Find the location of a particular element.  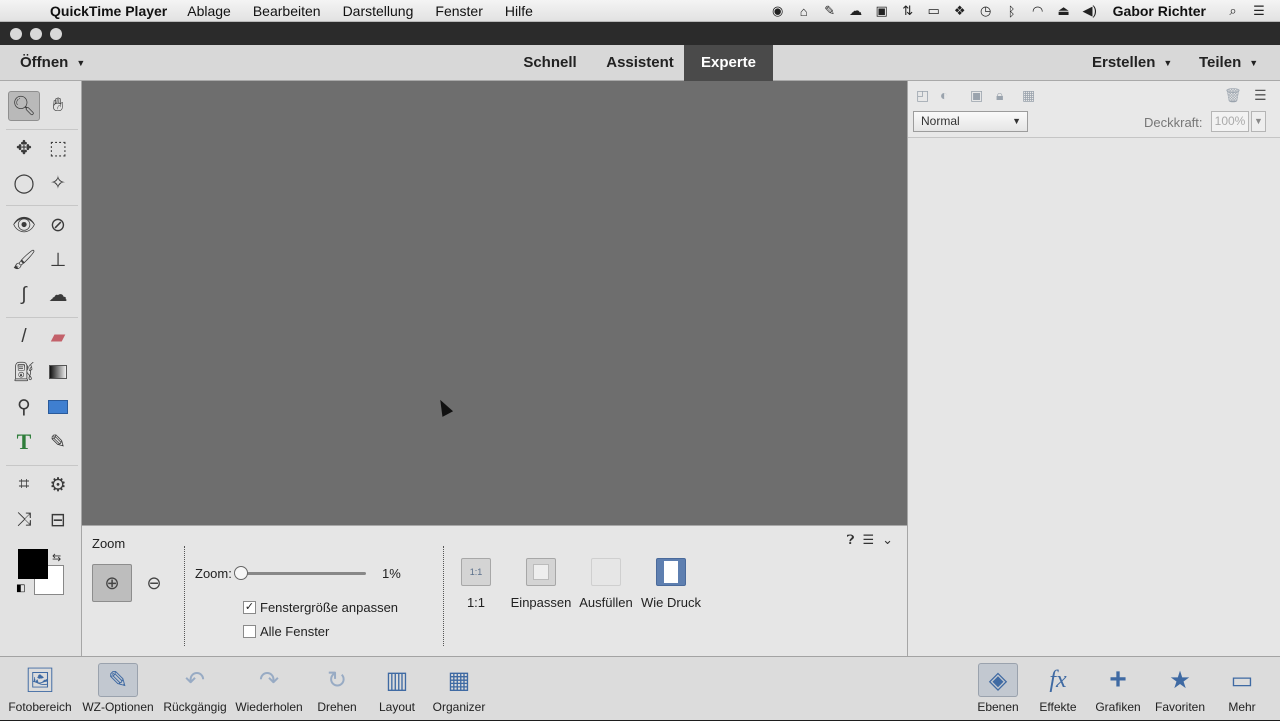

brush-tool-button: / is located at coordinates (24, 337).